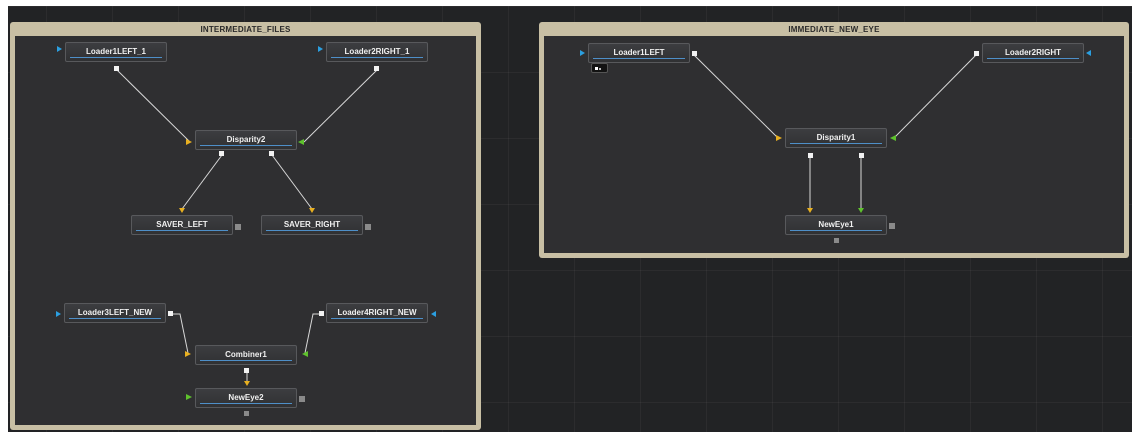  What do you see at coordinates (246, 140) in the screenshot?
I see `node-disparity2: Disparity2` at bounding box center [246, 140].